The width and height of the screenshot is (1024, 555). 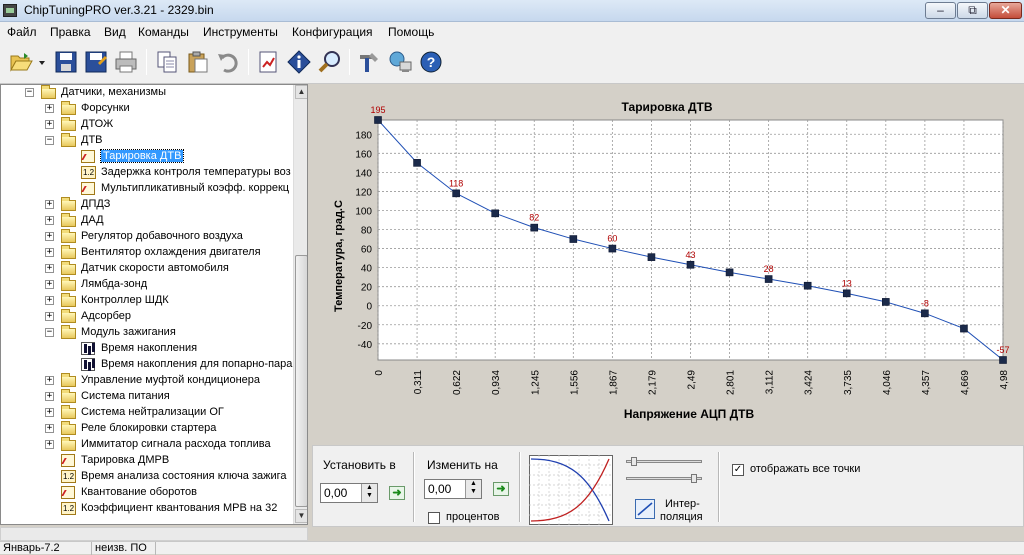 What do you see at coordinates (147, 413) in the screenshot?
I see `tree-node: + Система нейтрализации ОГ` at bounding box center [147, 413].